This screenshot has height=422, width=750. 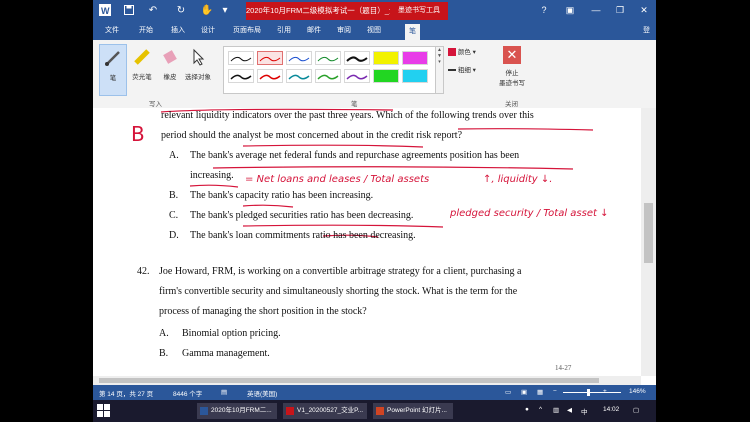 I want to click on ink-note-option-a-arrow: ↑, liquidity ↓., so click(x=518, y=179).